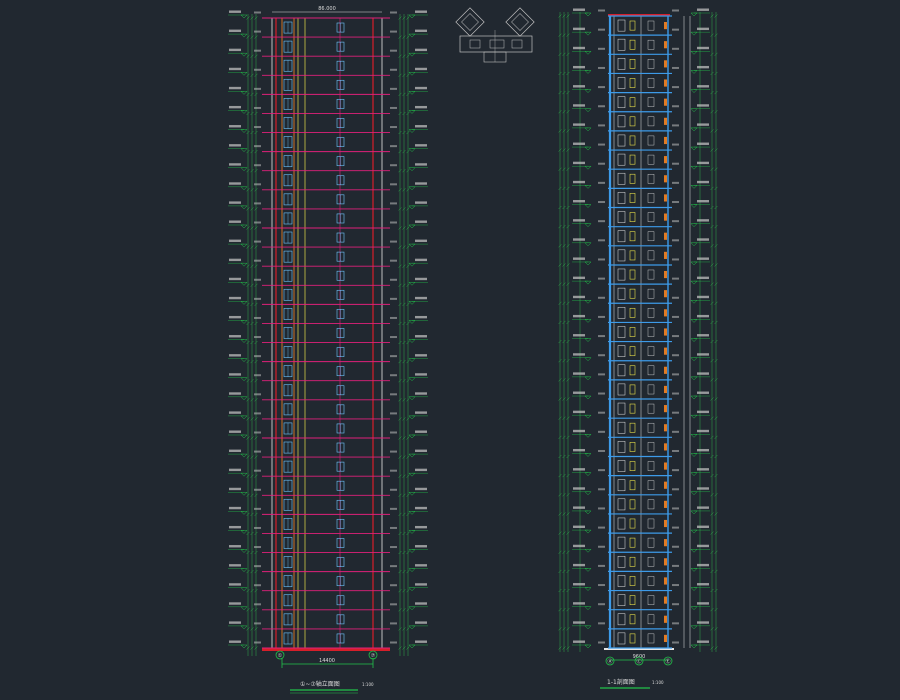 This screenshot has width=900, height=700. What do you see at coordinates (667, 661) in the screenshot?
I see `section-axis-right: Ⓔ` at bounding box center [667, 661].